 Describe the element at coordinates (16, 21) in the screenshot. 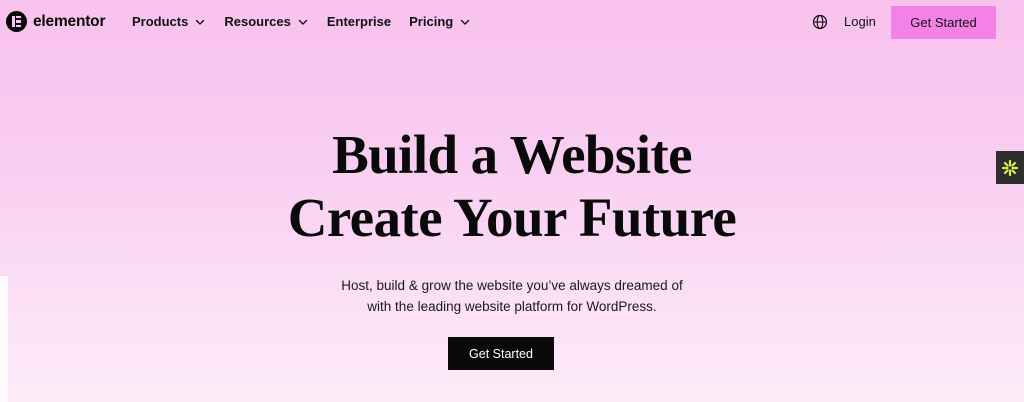

I see `elementor-logo-icon` at that location.